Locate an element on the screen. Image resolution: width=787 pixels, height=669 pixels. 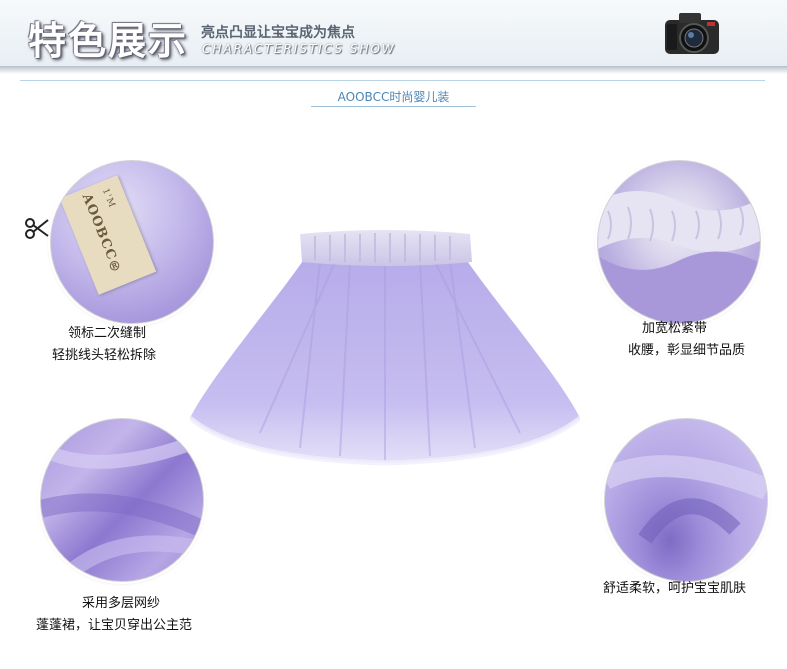
feature-caption-2: 加宽松紧带 收腰，彰显细节品质 is located at coordinates (686, 340).